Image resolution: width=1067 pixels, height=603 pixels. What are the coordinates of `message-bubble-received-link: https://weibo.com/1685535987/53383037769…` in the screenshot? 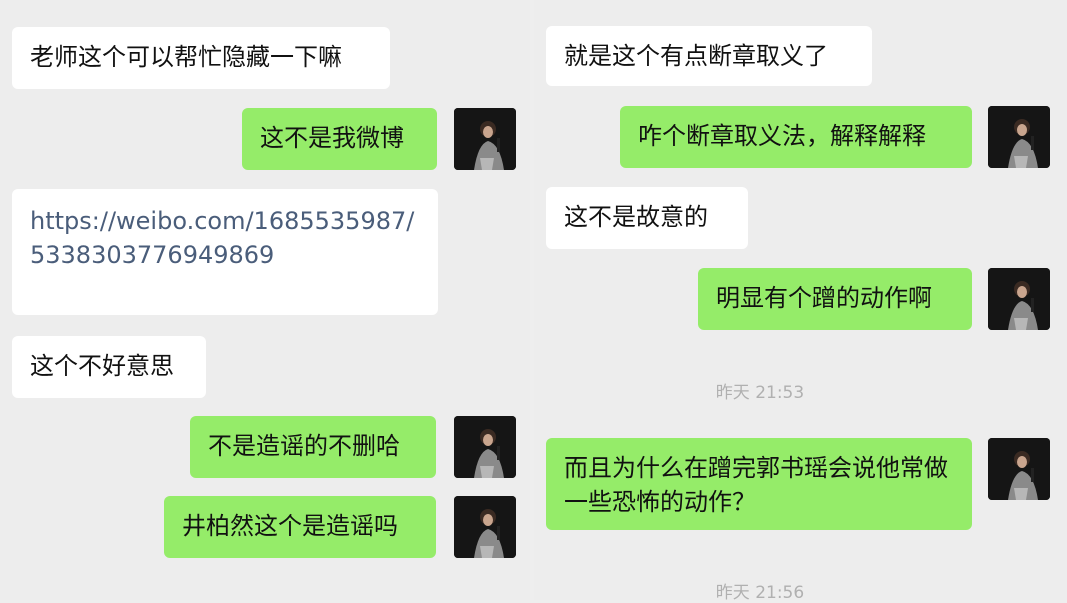 It's located at (225, 252).